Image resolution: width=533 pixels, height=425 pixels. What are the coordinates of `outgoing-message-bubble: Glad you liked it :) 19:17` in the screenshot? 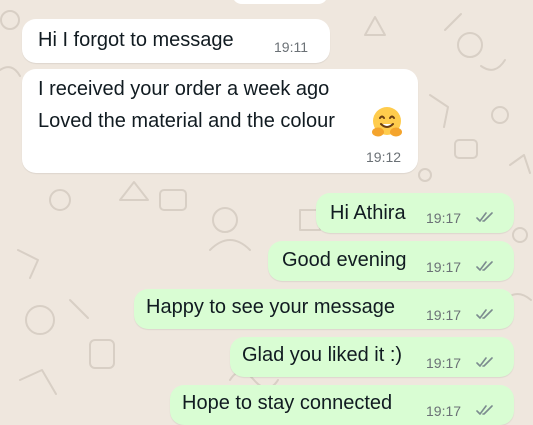 It's located at (372, 357).